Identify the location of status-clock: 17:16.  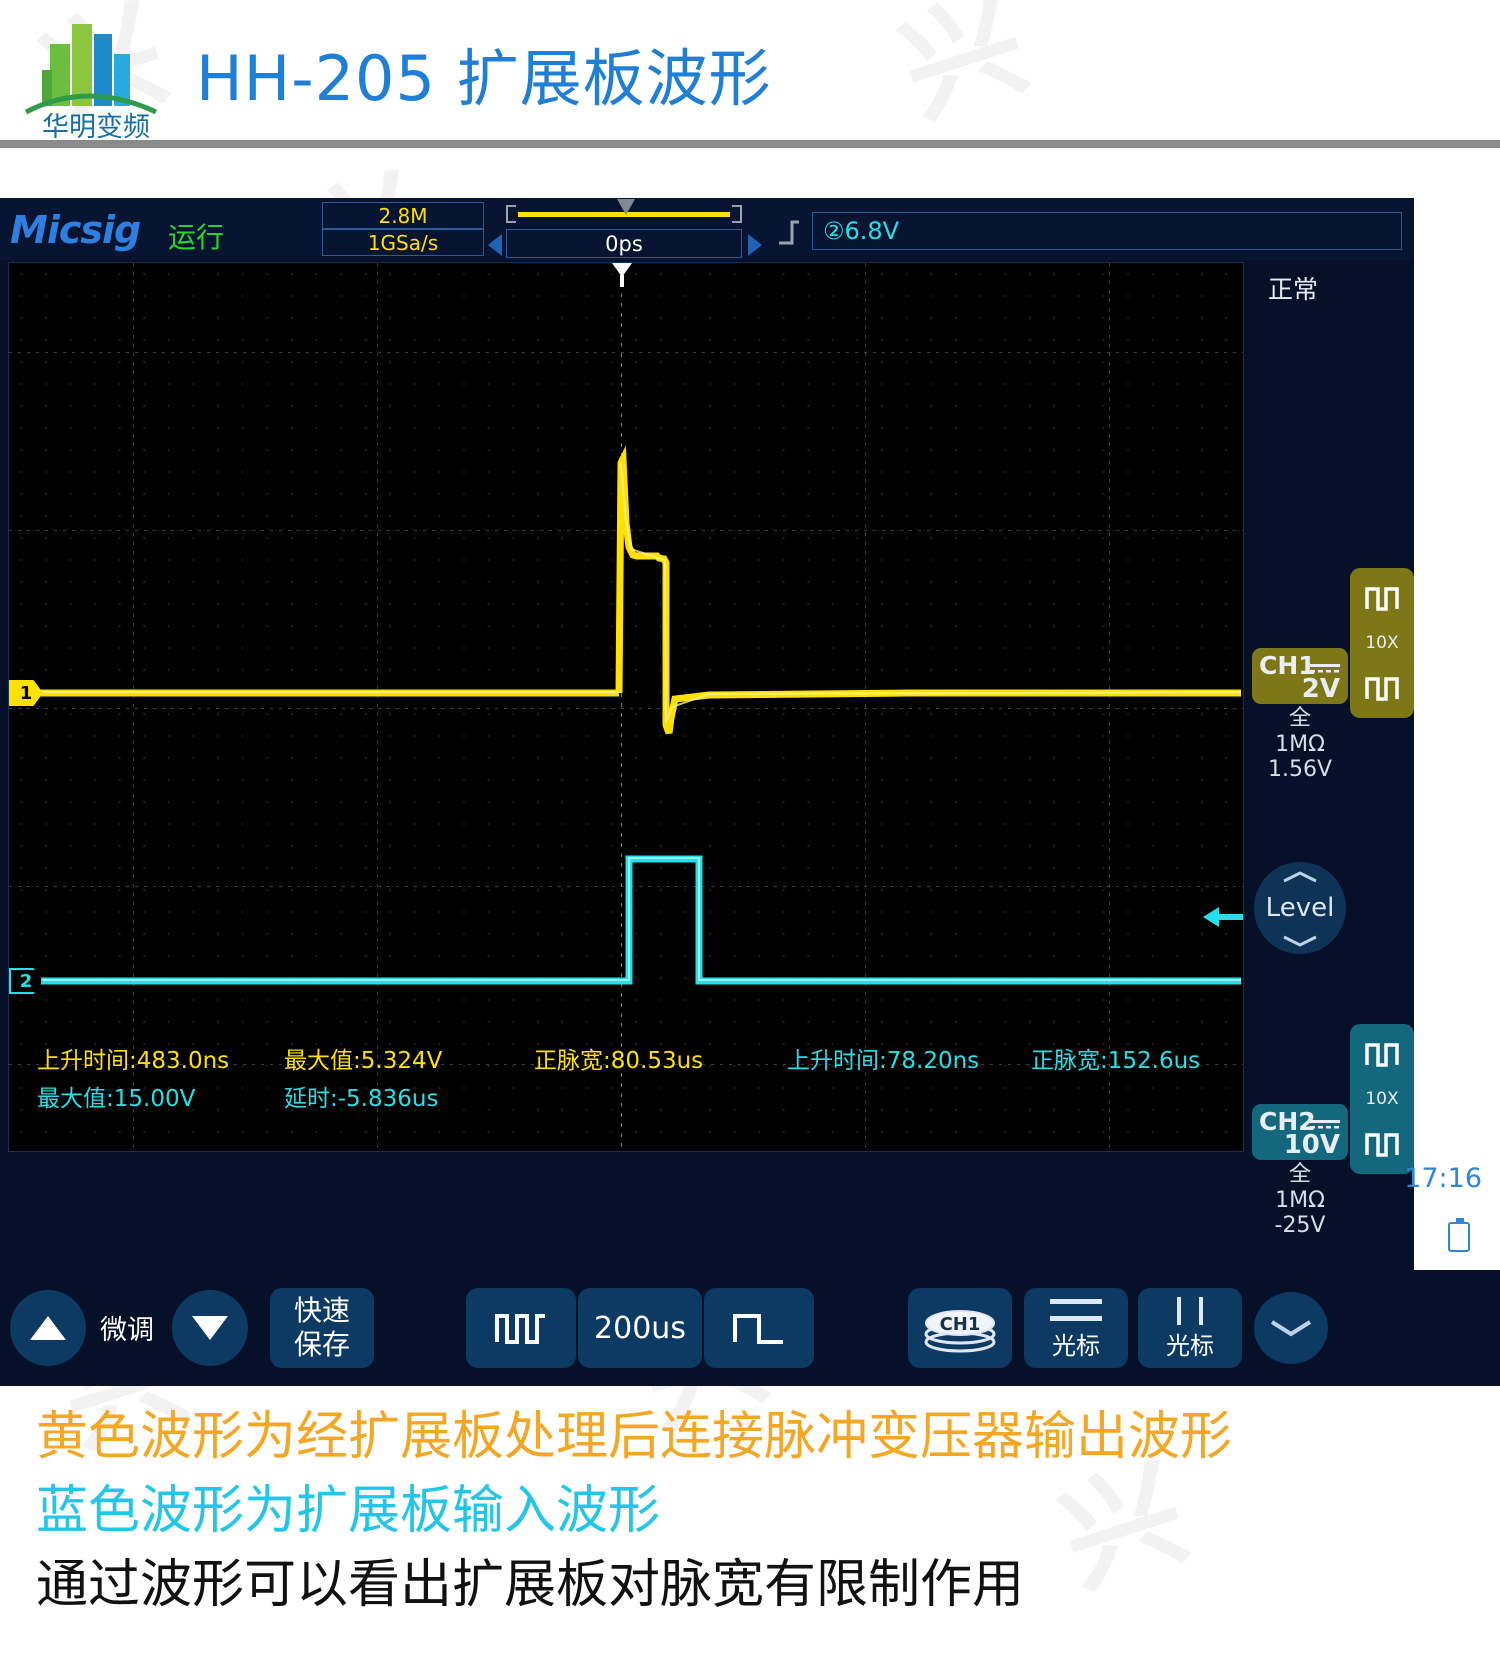
(1443, 1178).